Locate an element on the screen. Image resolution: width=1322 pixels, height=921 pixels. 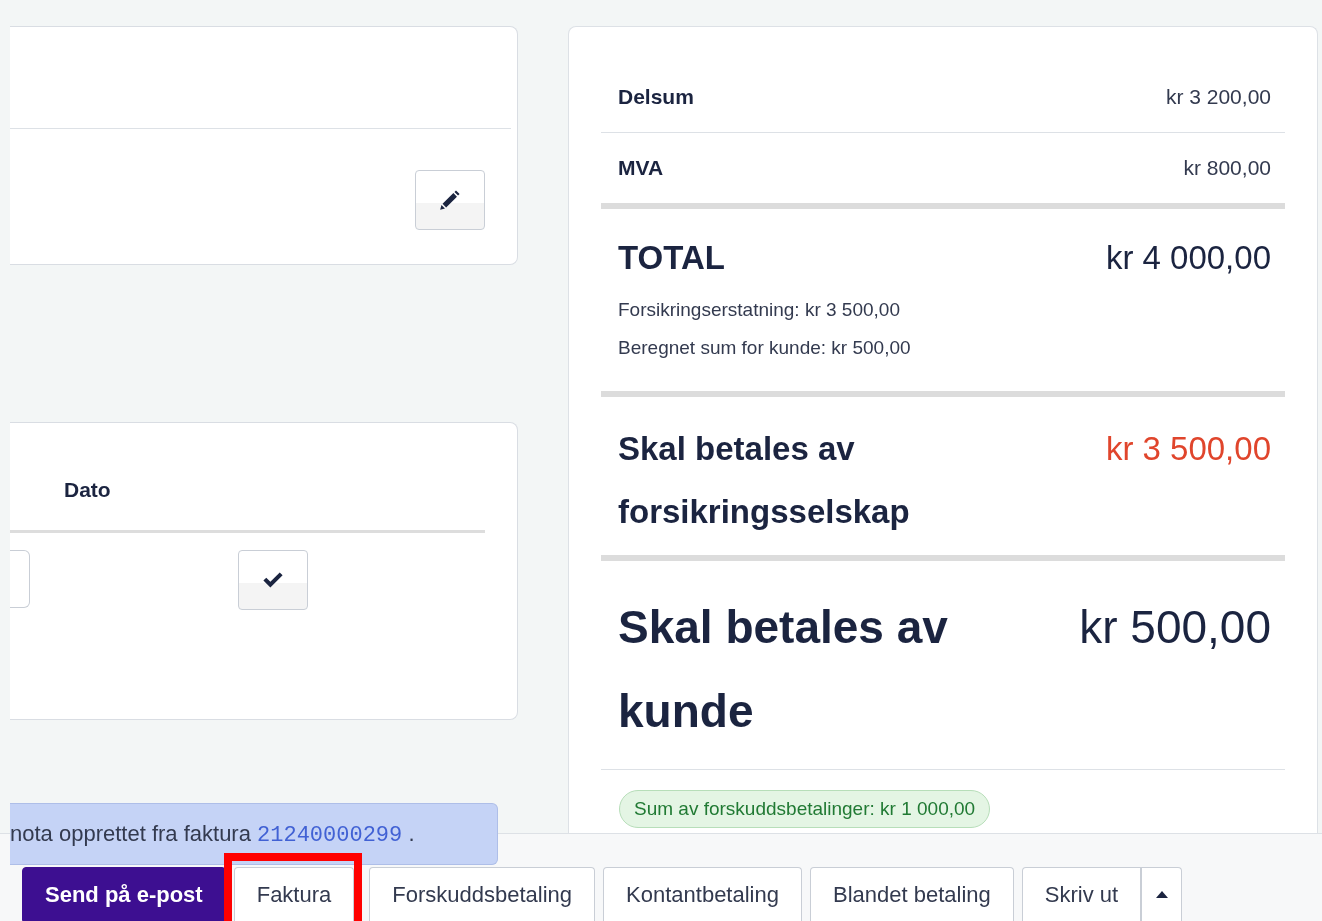
total-note: Forsikringserstatning: kr 3 500,00 is located at coordinates (759, 309).